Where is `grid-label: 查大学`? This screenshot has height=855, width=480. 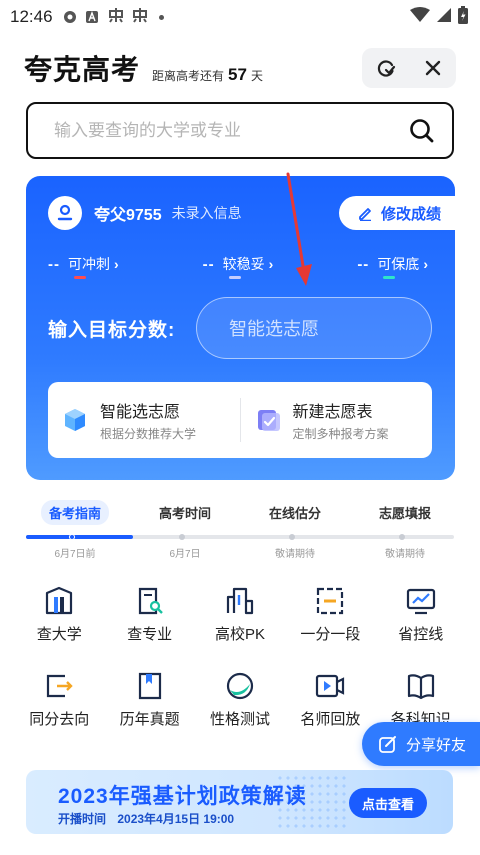
grid-label: 查大学 is located at coordinates (59, 634).